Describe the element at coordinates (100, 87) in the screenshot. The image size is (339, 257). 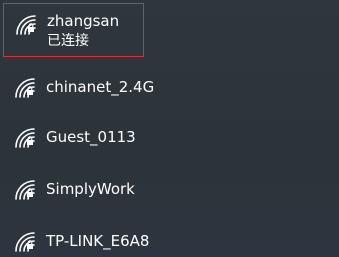
I see `network-ssid: chinanet_2.4G` at that location.